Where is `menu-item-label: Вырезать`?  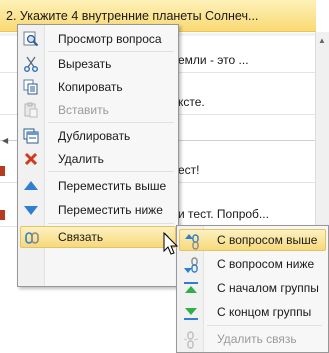
menu-item-label: Вырезать is located at coordinates (85, 64).